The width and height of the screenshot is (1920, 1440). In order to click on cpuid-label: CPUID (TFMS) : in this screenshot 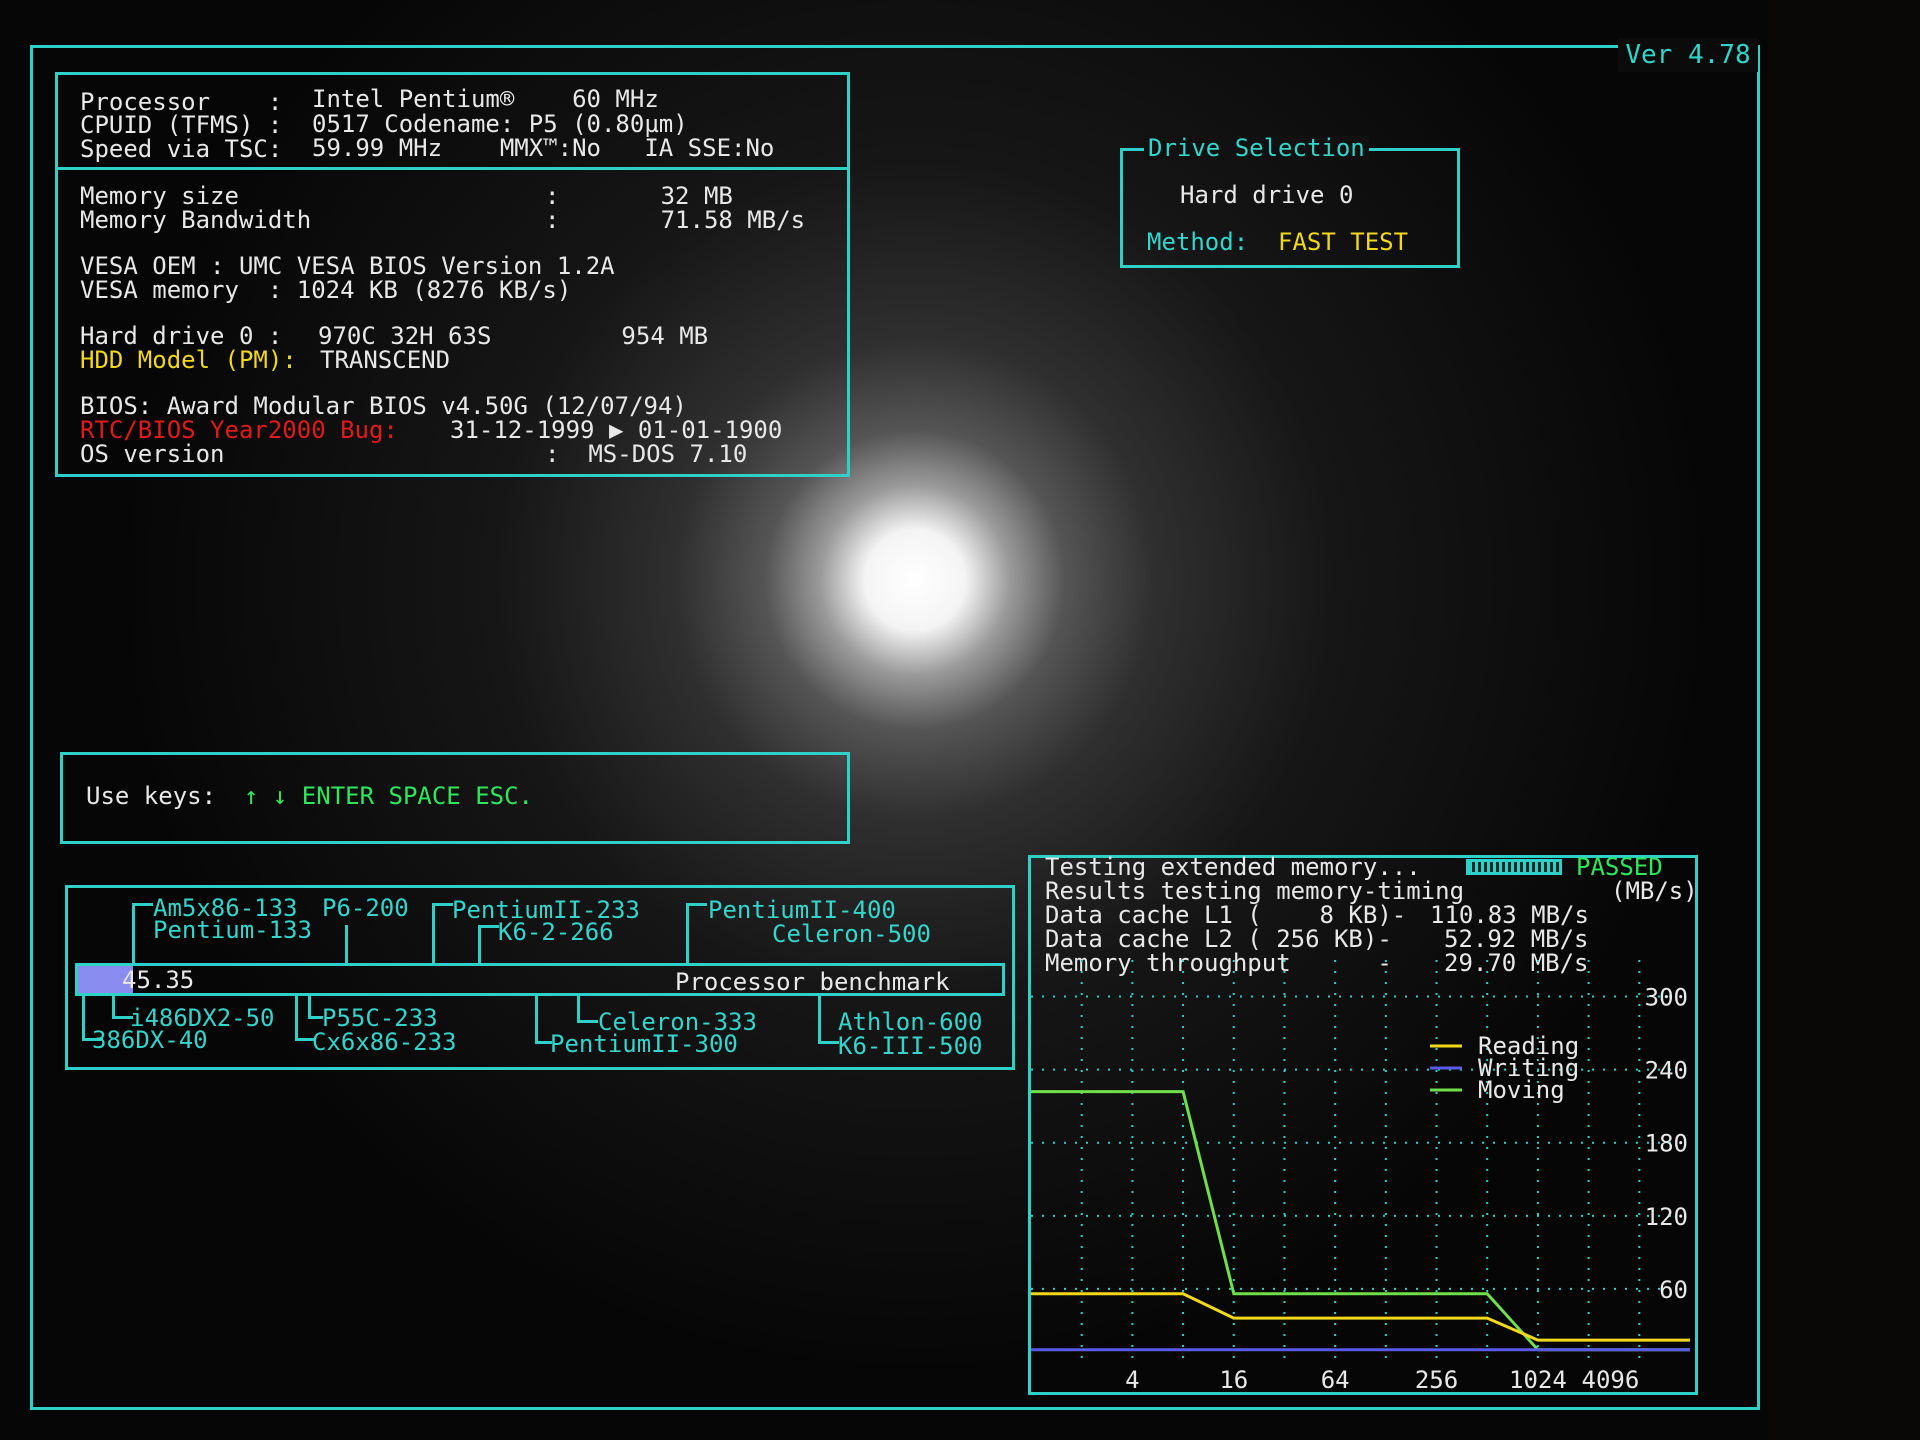, I will do `click(188, 125)`.